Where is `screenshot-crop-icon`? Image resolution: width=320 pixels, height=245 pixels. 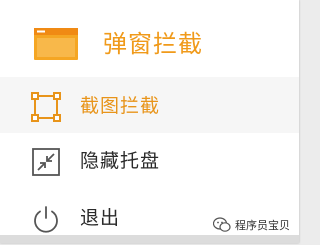 screenshot-crop-icon is located at coordinates (46, 107).